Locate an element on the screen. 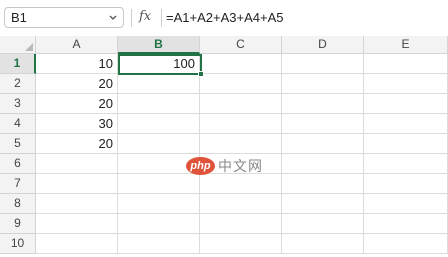 This screenshot has height=257, width=448. cell-c8 is located at coordinates (241, 204).